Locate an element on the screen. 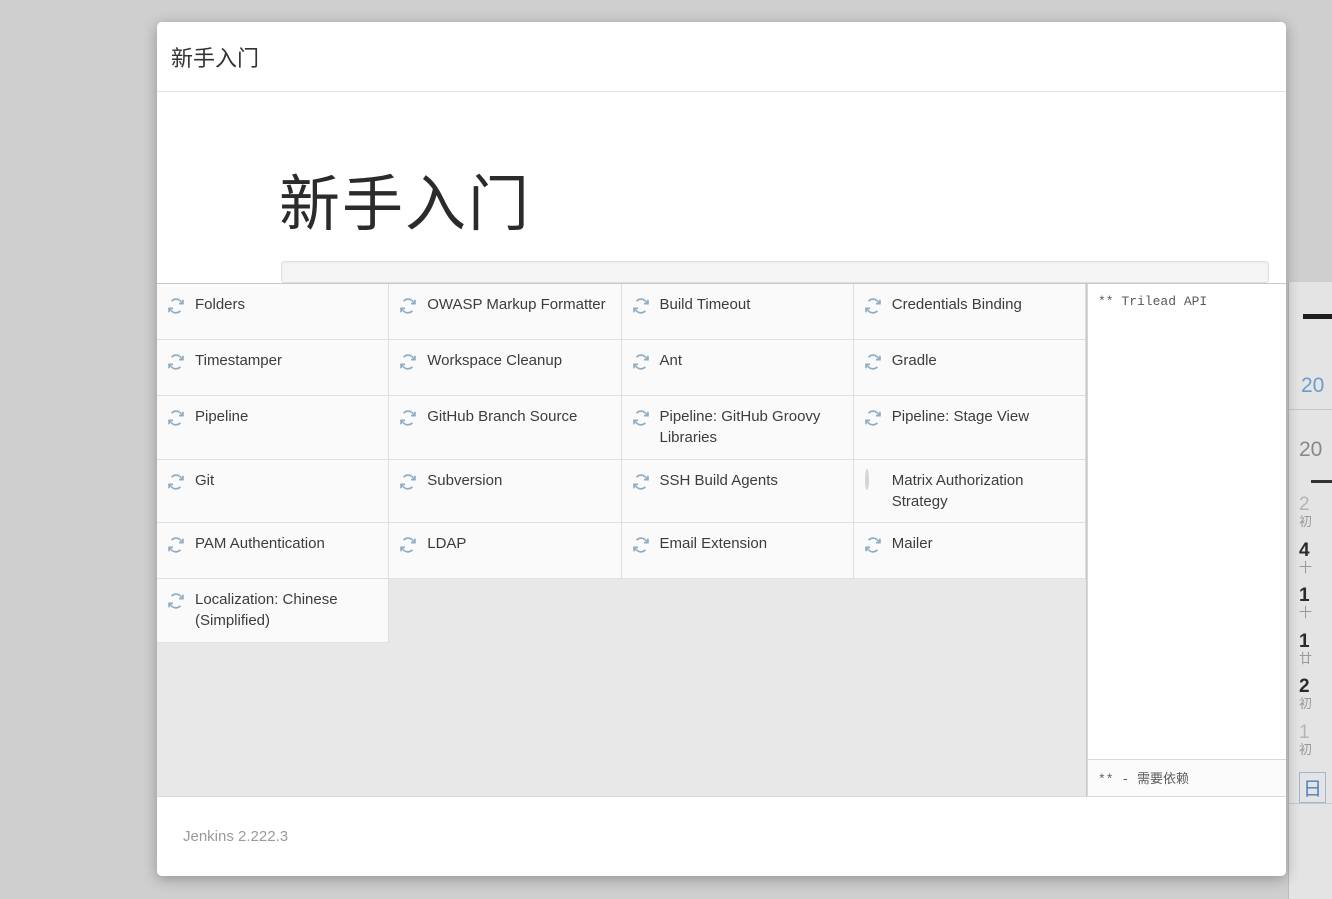 The image size is (1332, 899). window-title: 新手入门 is located at coordinates (215, 58).